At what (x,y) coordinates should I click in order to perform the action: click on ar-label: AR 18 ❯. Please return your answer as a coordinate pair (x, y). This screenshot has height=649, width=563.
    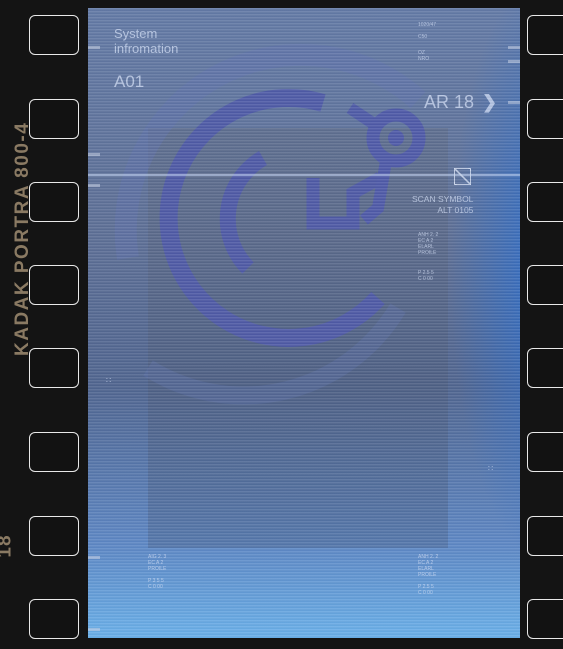
    Looking at the image, I should click on (461, 102).